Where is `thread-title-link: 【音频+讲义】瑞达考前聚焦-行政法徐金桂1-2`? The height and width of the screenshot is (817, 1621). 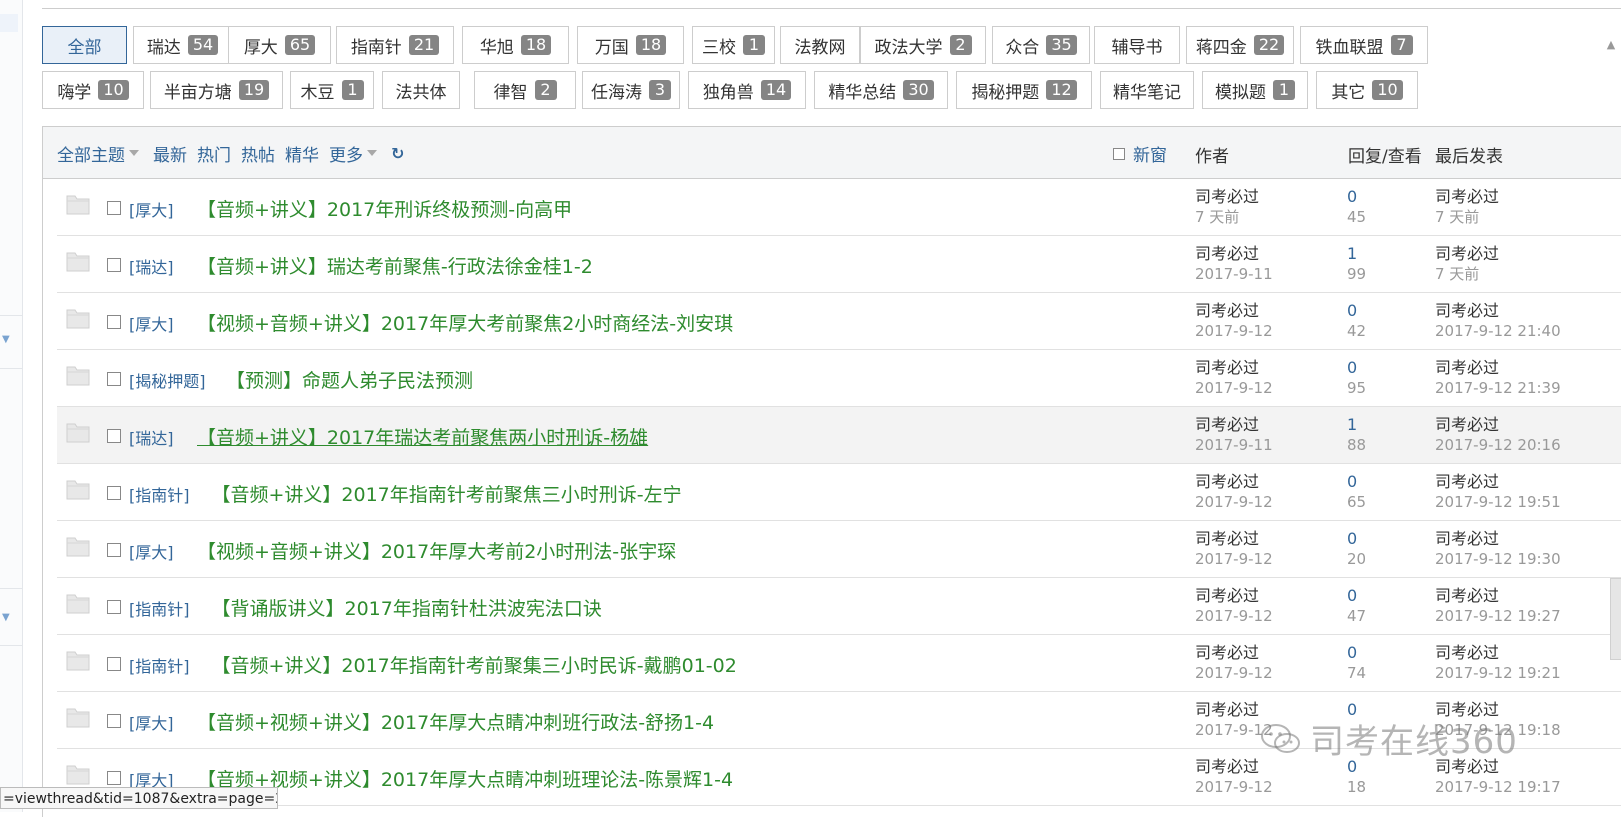
thread-title-link: 【音频+讲义】瑞达考前聚焦-行政法徐金桂1-2 is located at coordinates (395, 265).